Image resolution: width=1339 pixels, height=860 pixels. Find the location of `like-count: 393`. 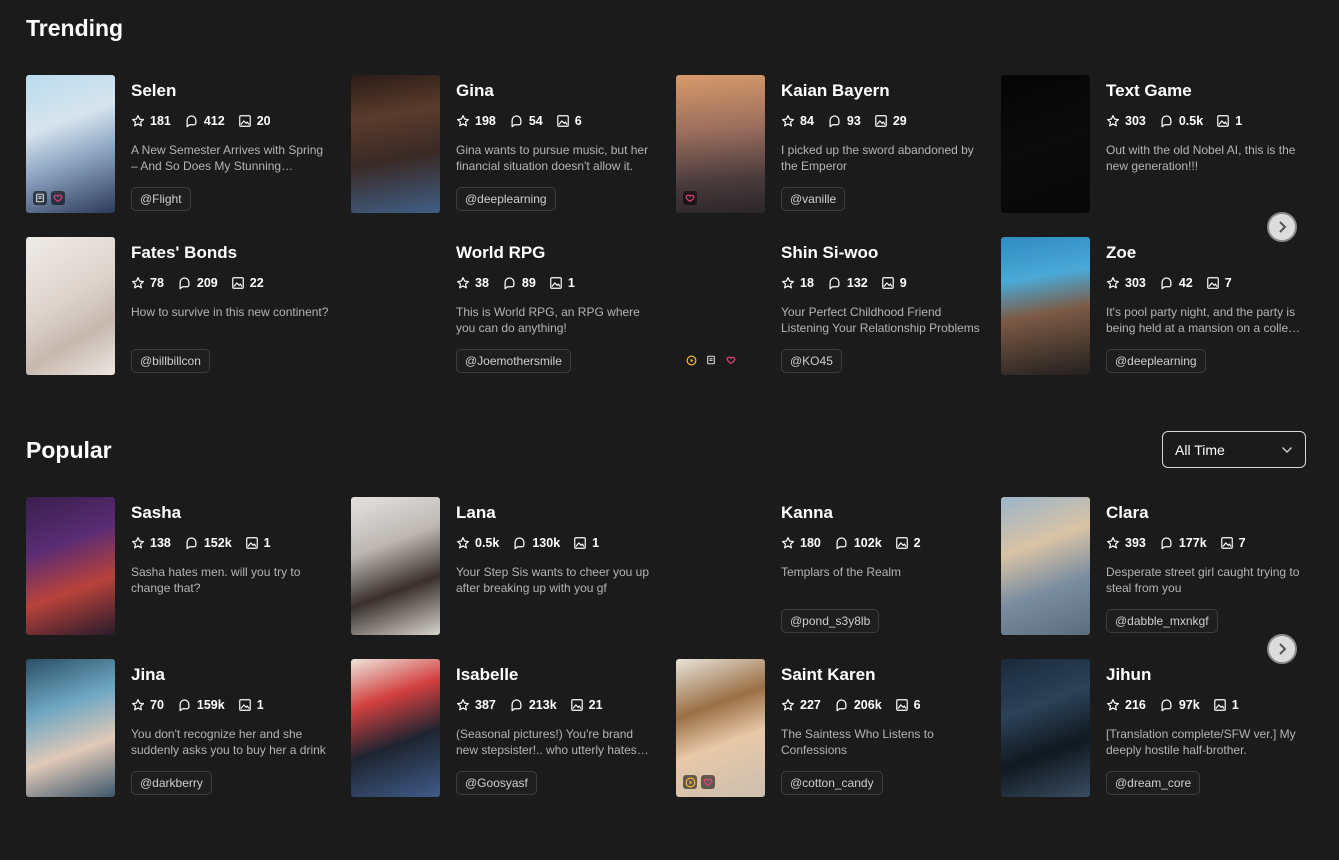

like-count: 393 is located at coordinates (1135, 543).